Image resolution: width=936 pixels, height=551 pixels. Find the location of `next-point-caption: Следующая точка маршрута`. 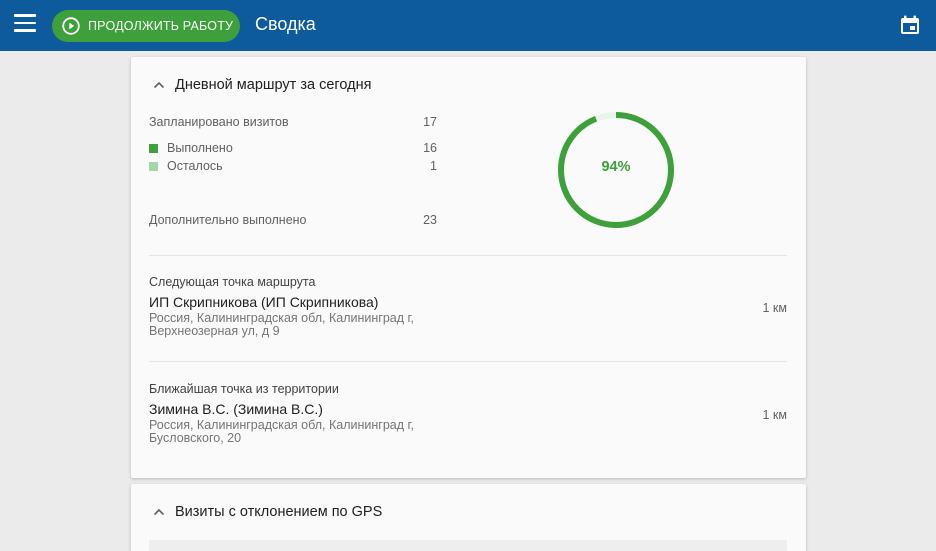

next-point-caption: Следующая точка маршрута is located at coordinates (232, 282).